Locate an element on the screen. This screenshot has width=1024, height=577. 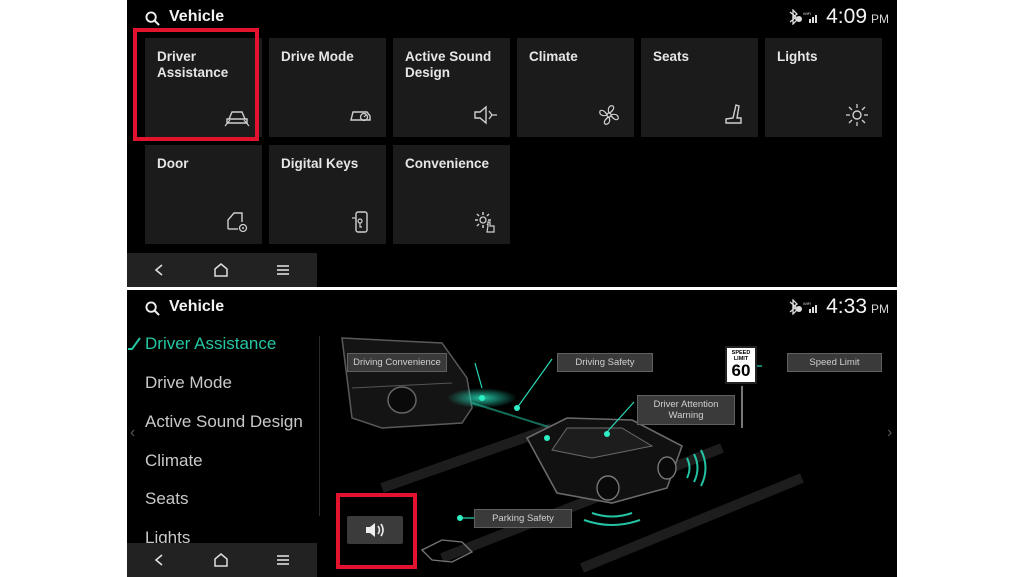
tile-label: Active Sound Design is located at coordinates (448, 64).